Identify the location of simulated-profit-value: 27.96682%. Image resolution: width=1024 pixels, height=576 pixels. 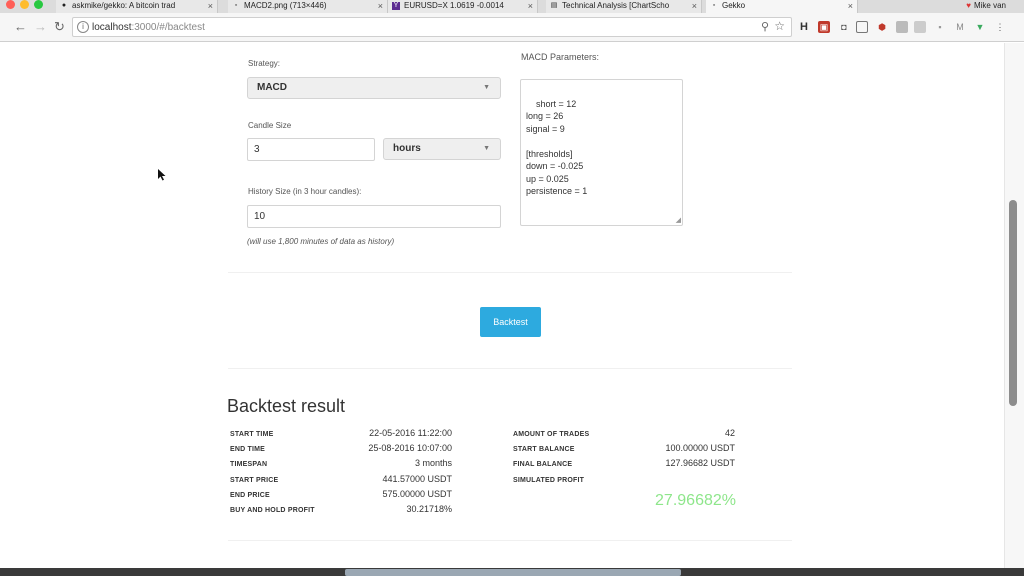
(695, 500).